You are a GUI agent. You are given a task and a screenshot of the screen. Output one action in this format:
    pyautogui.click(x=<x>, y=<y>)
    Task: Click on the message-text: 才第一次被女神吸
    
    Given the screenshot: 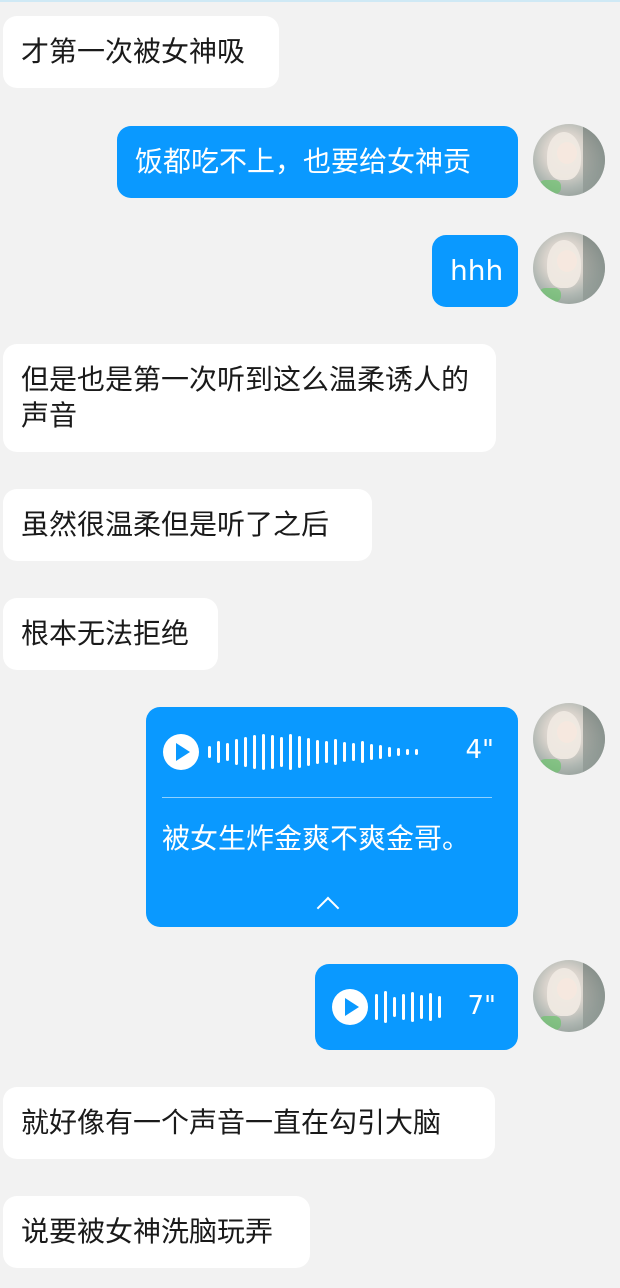 What is the action you would take?
    pyautogui.click(x=133, y=51)
    